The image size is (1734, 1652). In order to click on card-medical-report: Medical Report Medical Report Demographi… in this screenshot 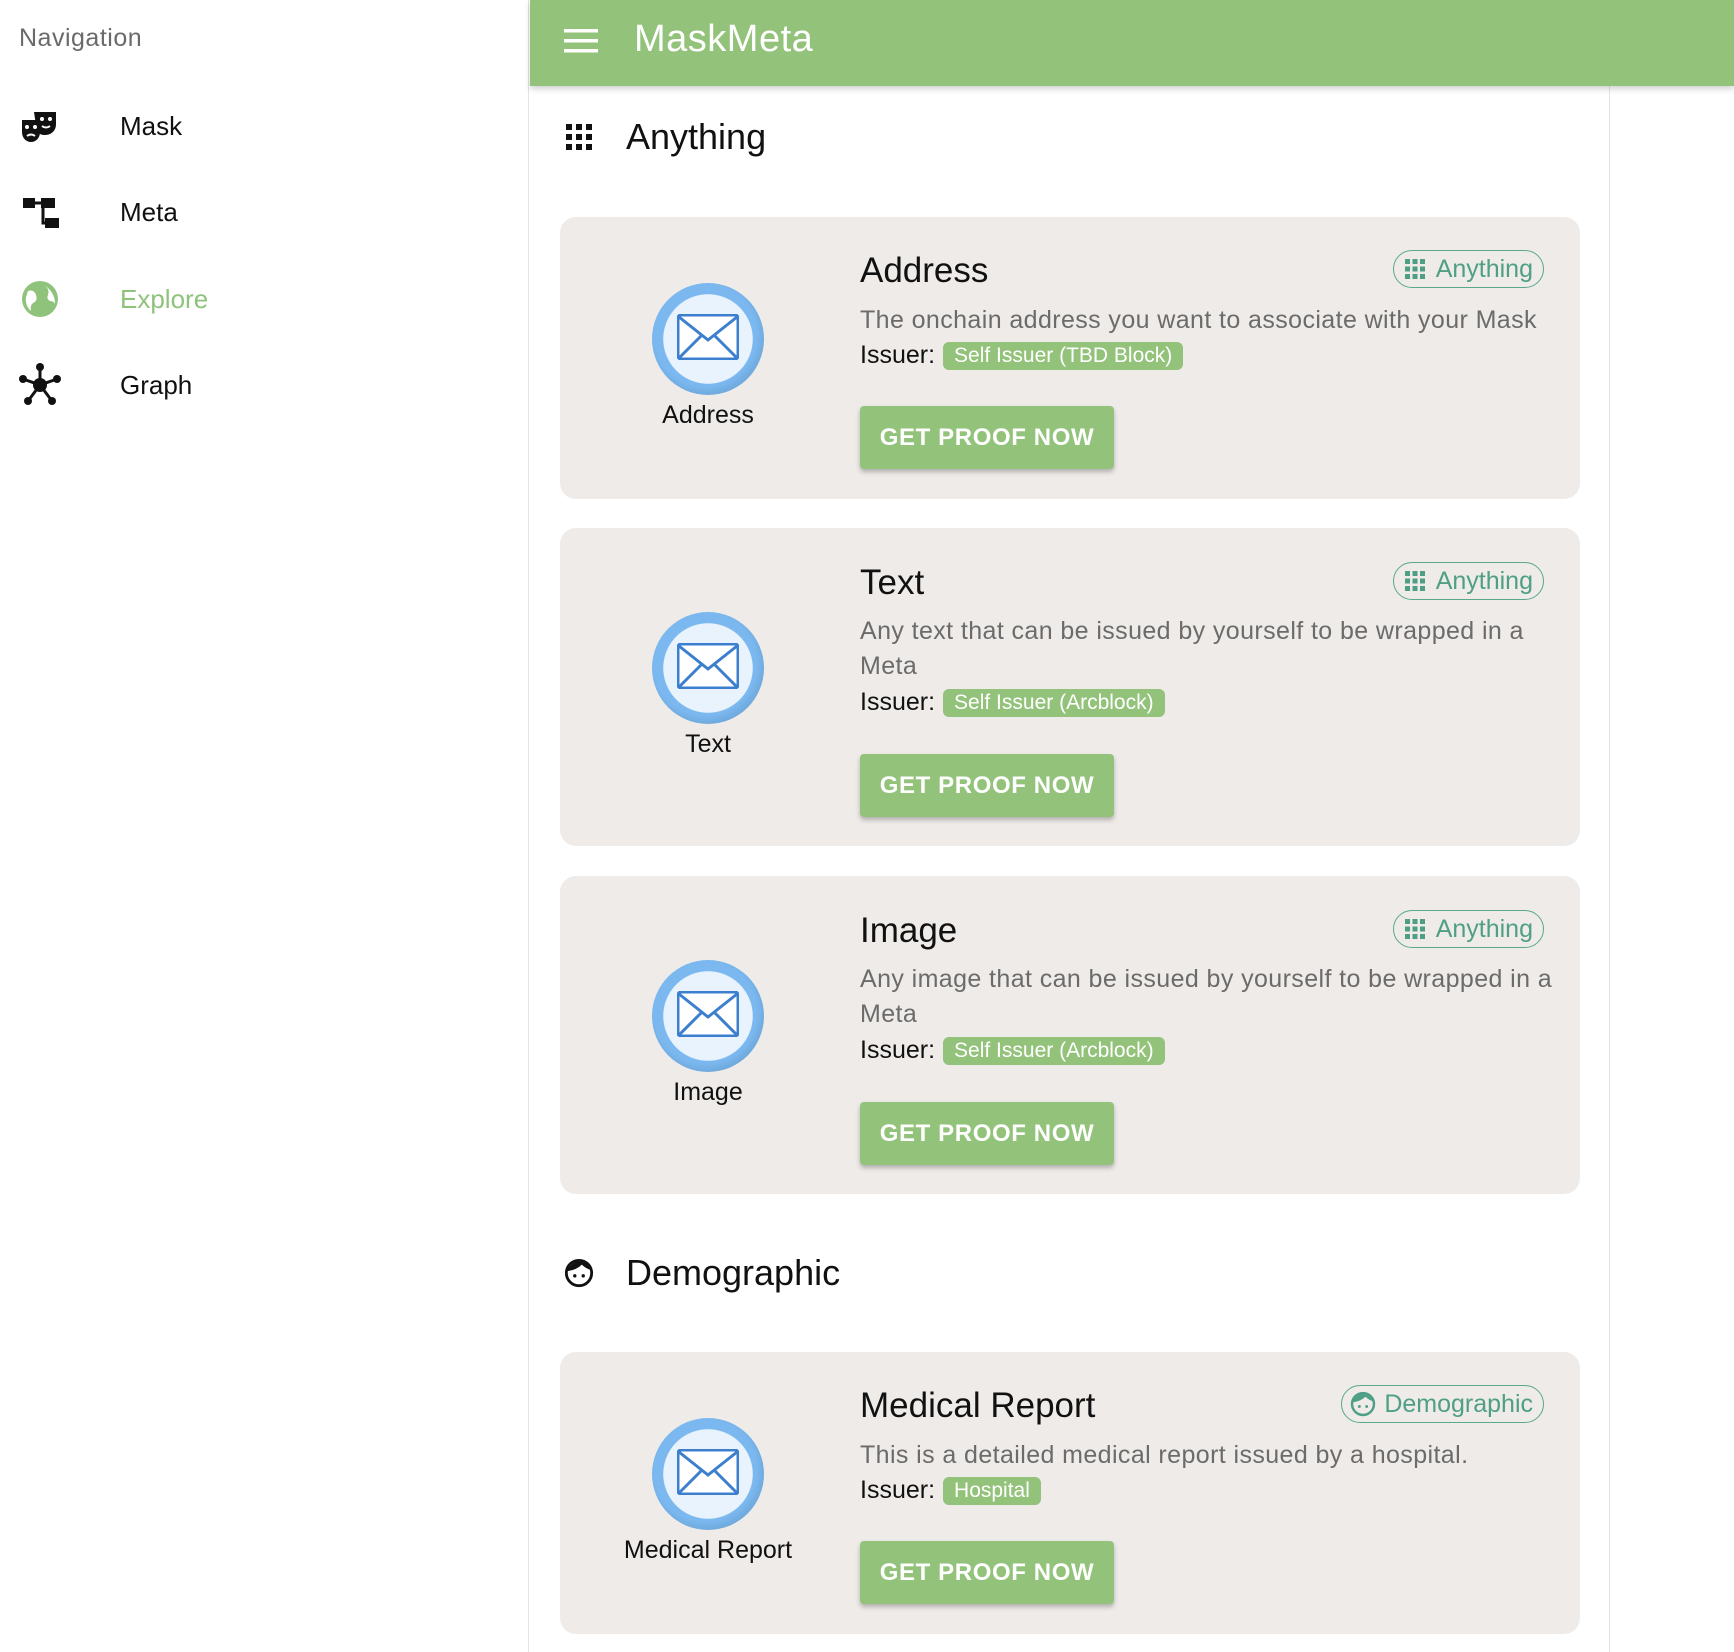, I will do `click(1070, 1493)`.